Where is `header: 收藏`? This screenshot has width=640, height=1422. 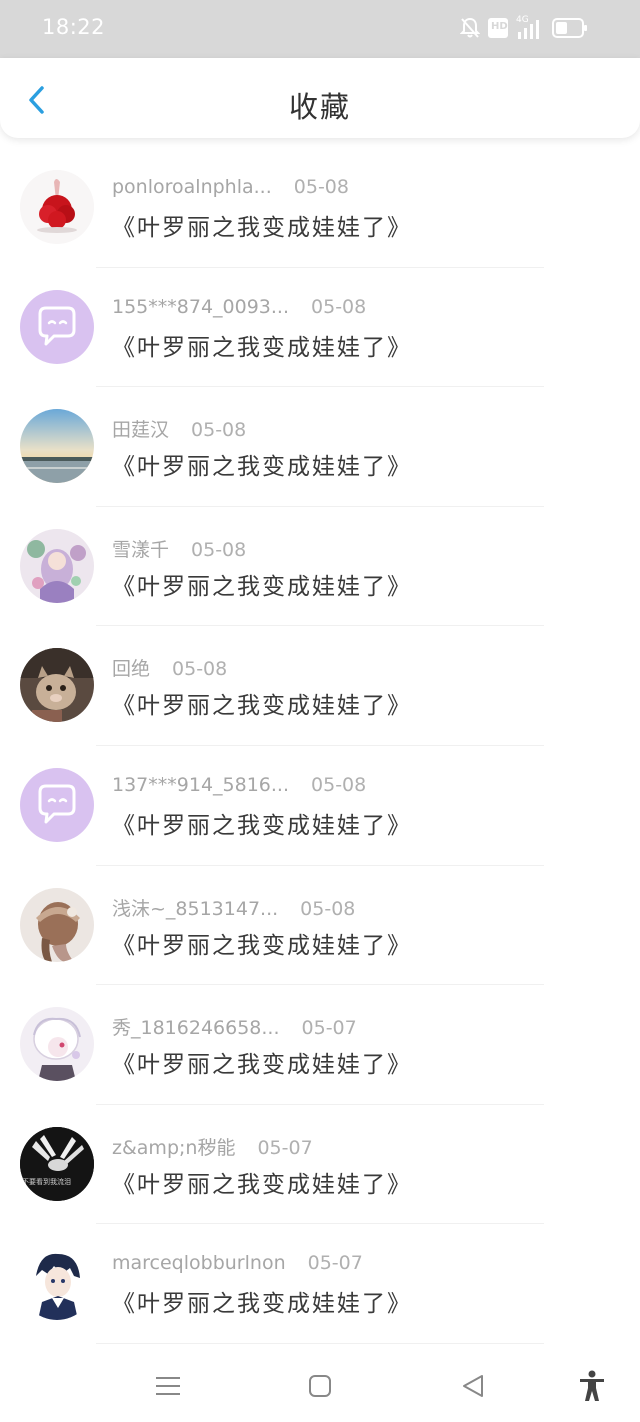
header: 收藏 is located at coordinates (320, 98).